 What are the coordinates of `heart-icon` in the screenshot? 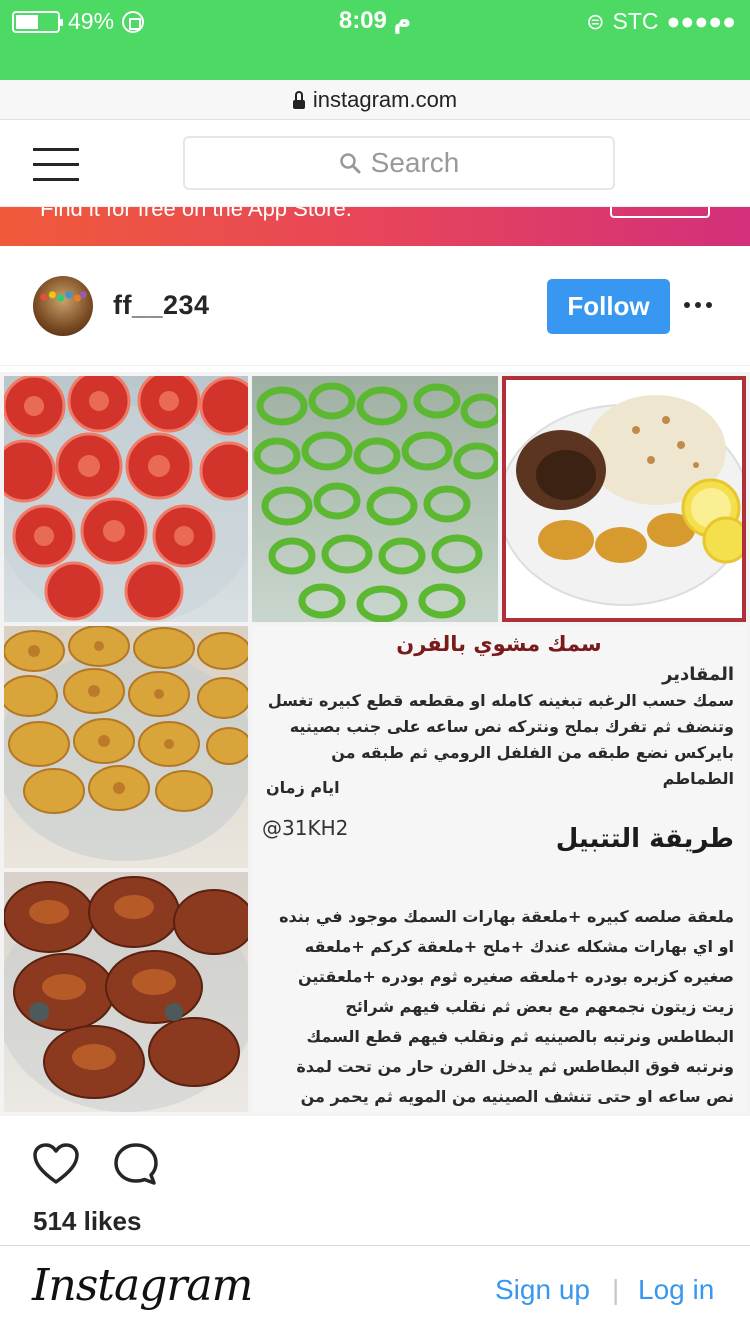 It's located at (56, 1164).